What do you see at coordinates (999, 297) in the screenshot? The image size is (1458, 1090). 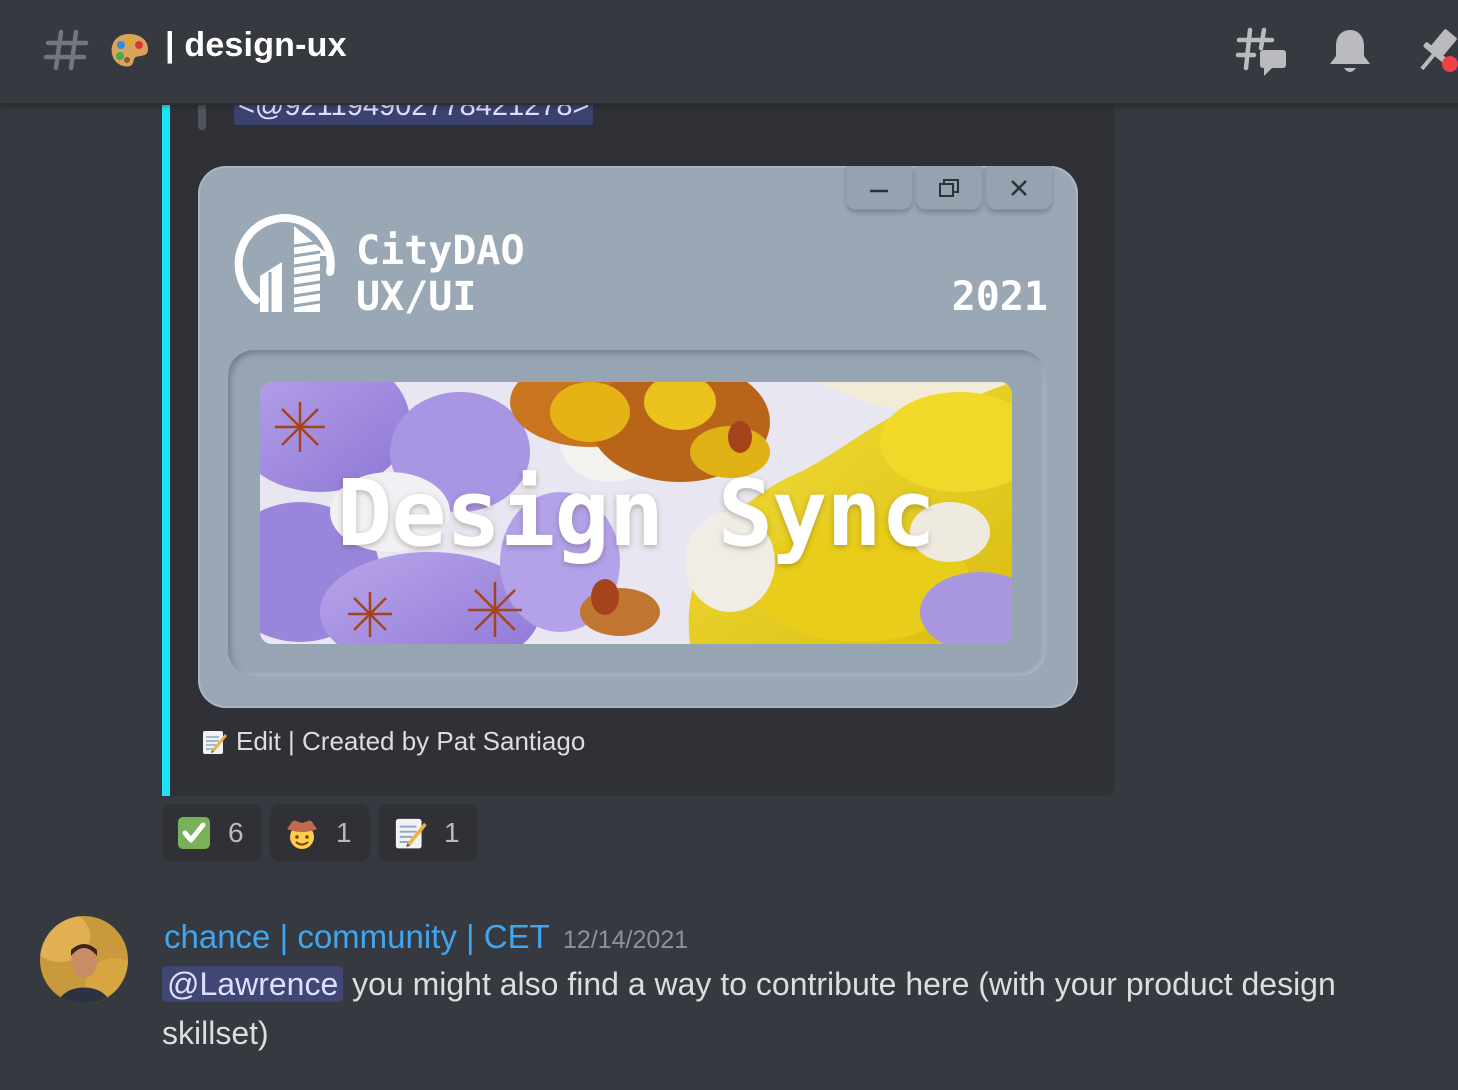 I see `year-label: 2021` at bounding box center [999, 297].